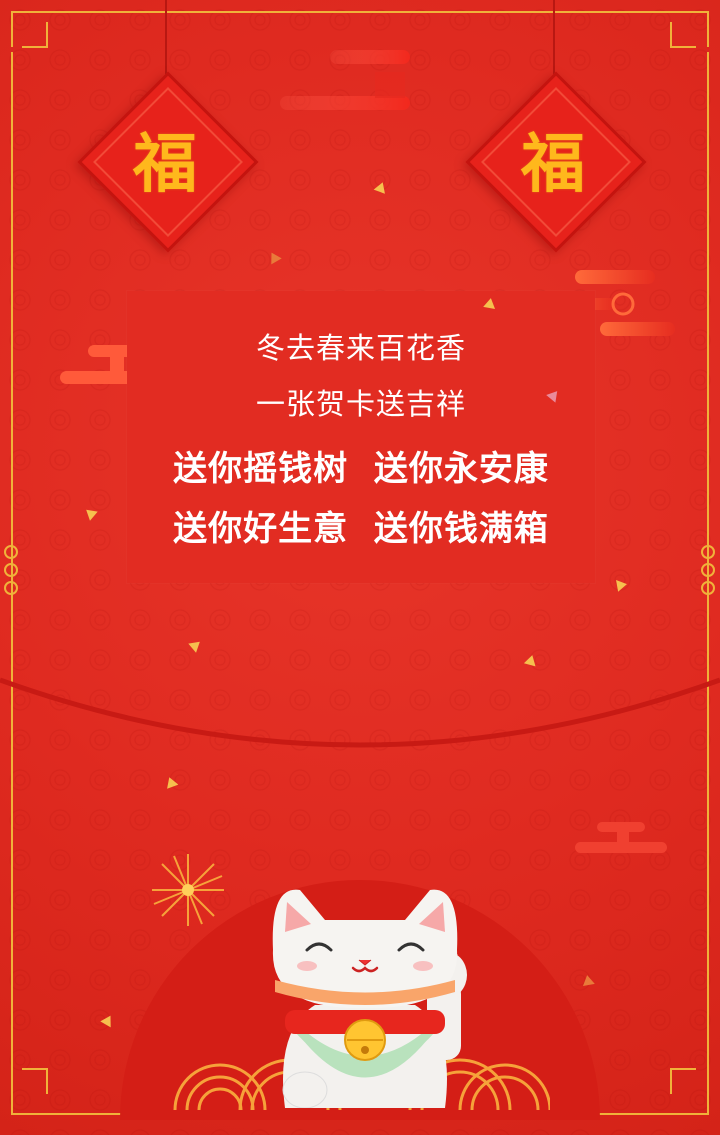 This screenshot has width=720, height=1135. I want to click on greeting-line-3: 送你摇钱树 送你永安康, so click(361, 469).